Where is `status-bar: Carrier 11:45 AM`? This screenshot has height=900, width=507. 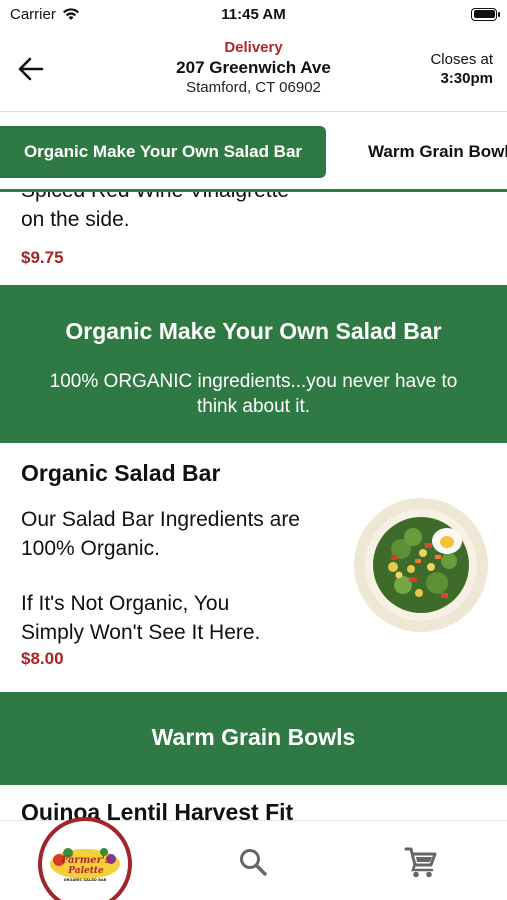
status-bar: Carrier 11:45 AM is located at coordinates (253, 14).